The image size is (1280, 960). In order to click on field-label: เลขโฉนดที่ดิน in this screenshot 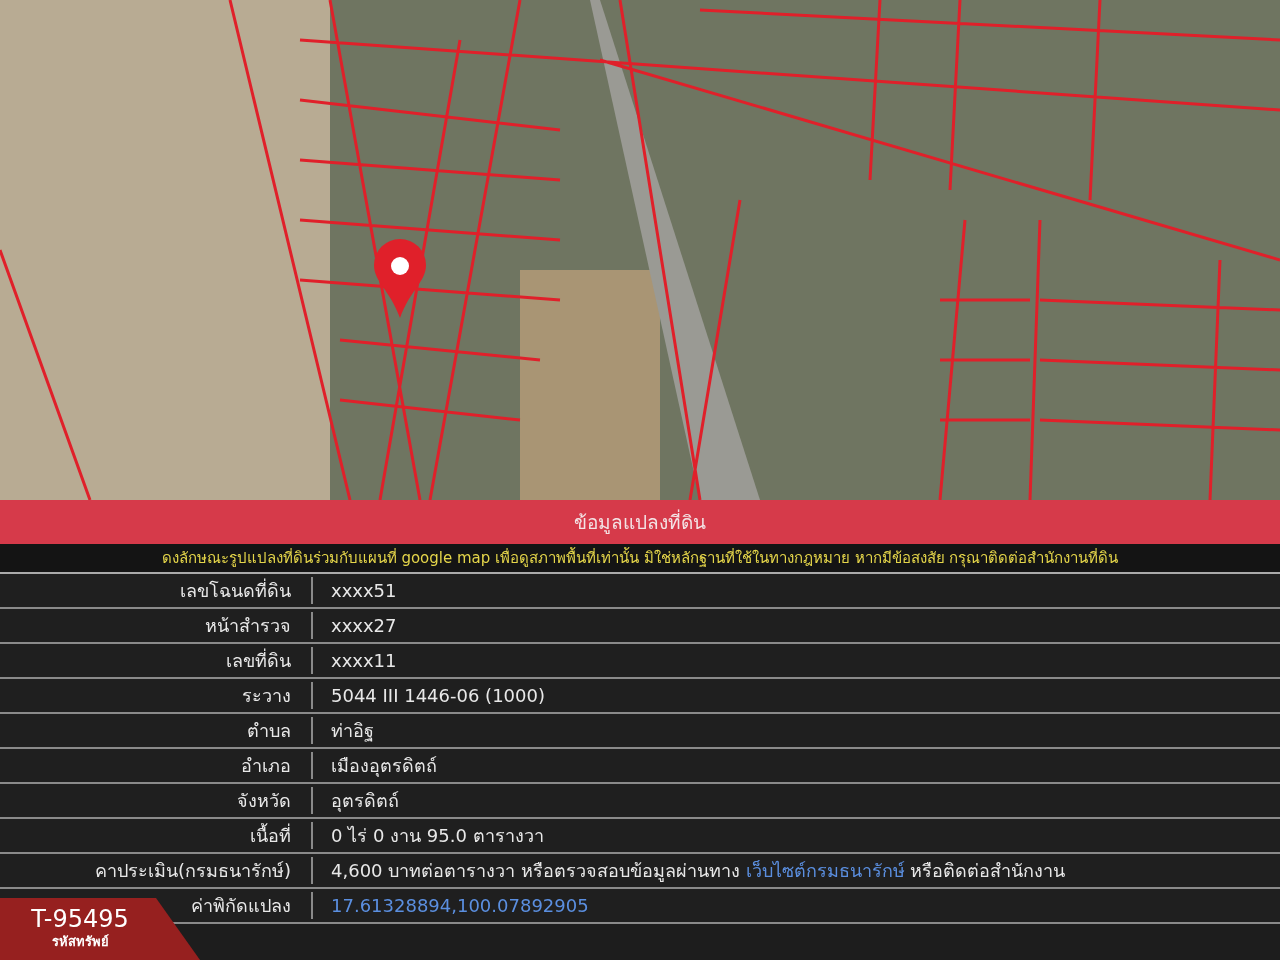, I will do `click(235, 590)`.